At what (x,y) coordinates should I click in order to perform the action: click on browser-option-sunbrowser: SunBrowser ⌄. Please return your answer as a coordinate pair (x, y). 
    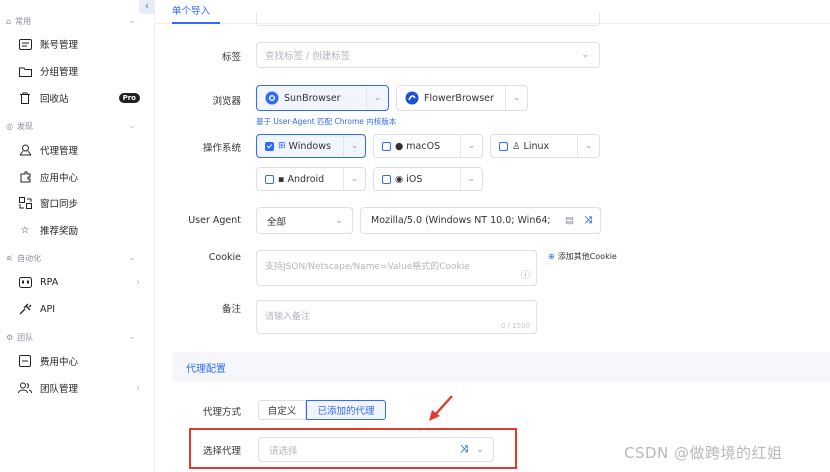
    Looking at the image, I should click on (322, 98).